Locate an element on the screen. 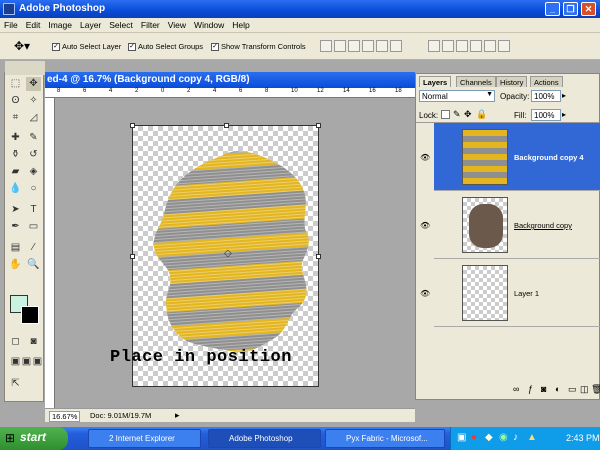 This screenshot has height=450, width=600. jump-to-imageready-icon: ⇱ is located at coordinates (15, 384).